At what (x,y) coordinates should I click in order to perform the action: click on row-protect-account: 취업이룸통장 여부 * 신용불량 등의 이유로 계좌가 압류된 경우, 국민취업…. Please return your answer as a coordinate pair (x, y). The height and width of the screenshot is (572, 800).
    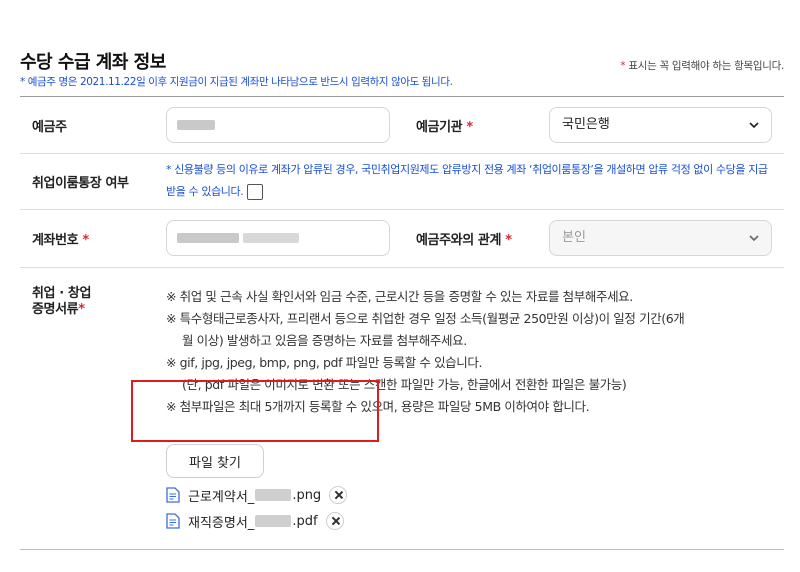
    Looking at the image, I should click on (402, 182).